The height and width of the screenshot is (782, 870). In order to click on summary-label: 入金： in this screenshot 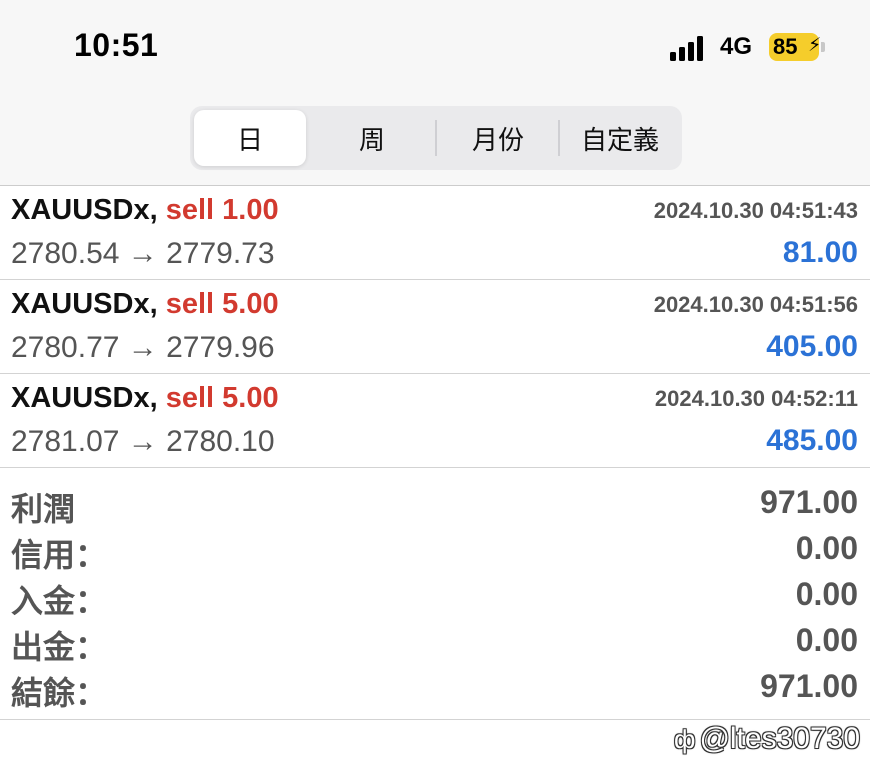, I will do `click(59, 601)`.